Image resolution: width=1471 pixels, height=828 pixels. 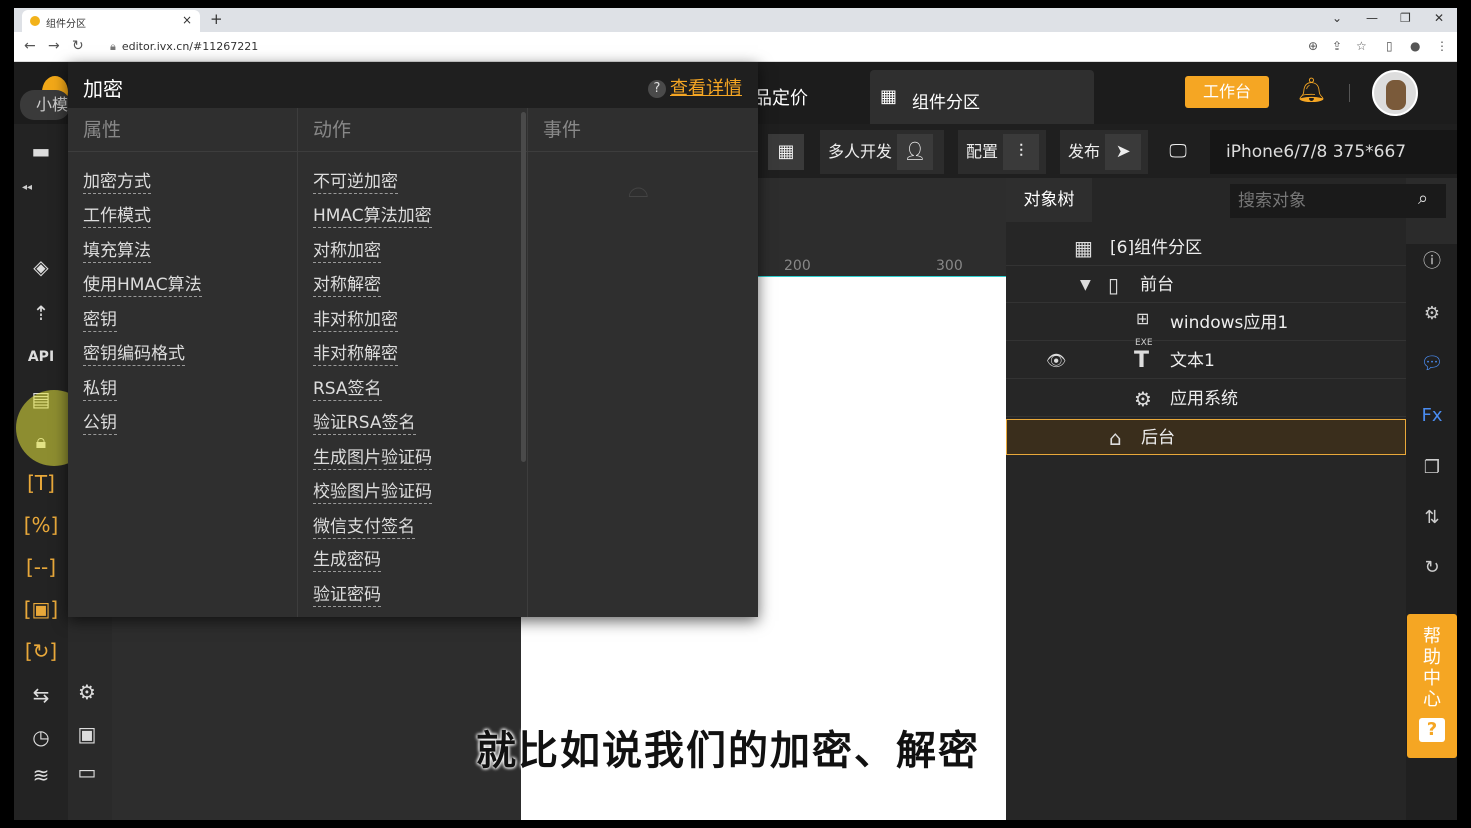 What do you see at coordinates (41, 609) in the screenshot?
I see `box-component-icon: [▣]` at bounding box center [41, 609].